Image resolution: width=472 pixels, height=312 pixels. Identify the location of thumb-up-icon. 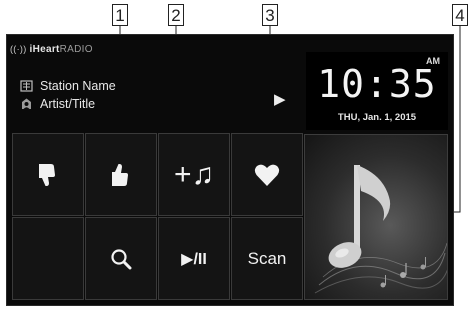
(120, 174).